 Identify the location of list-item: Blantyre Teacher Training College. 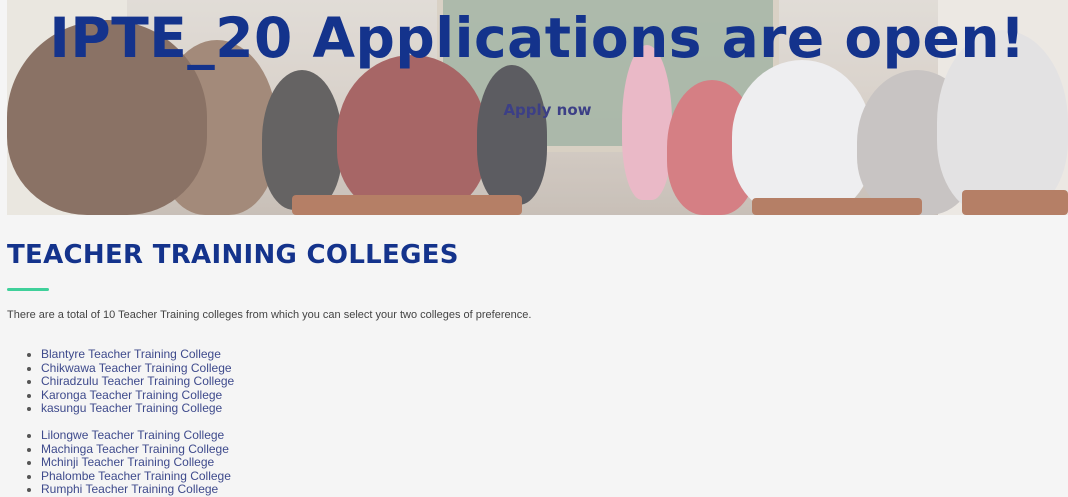
(137, 354).